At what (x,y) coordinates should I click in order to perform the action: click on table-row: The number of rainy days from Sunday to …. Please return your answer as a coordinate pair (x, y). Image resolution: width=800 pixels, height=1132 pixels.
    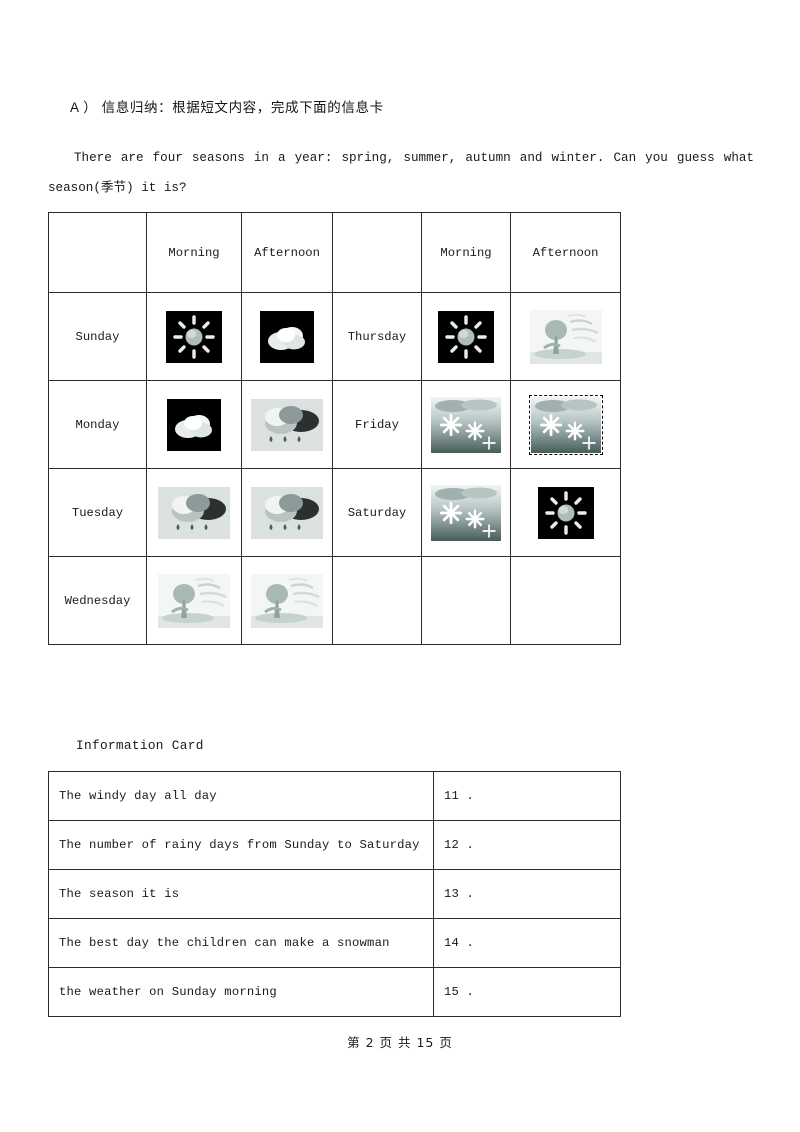
    Looking at the image, I should click on (334, 845).